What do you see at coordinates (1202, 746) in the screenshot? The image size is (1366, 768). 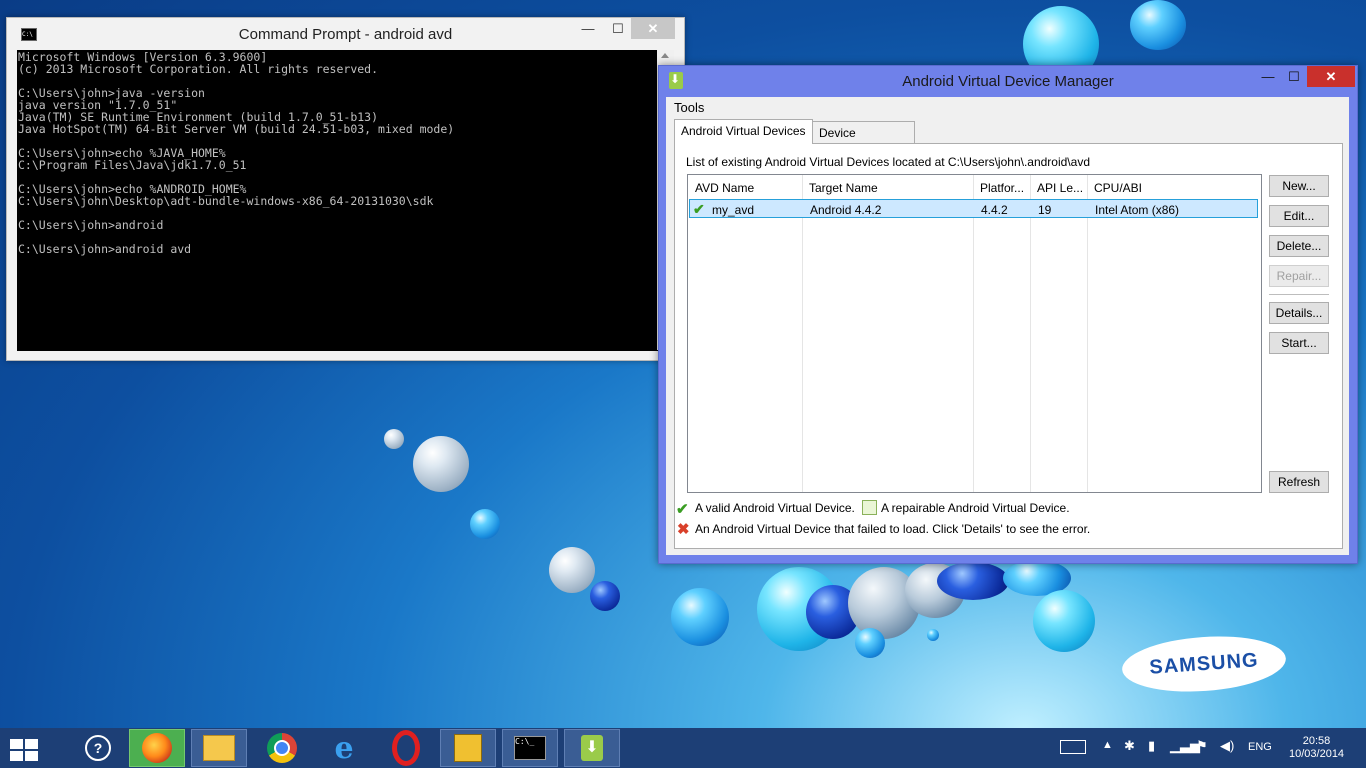 I see `flag-icon: ⚑` at bounding box center [1202, 746].